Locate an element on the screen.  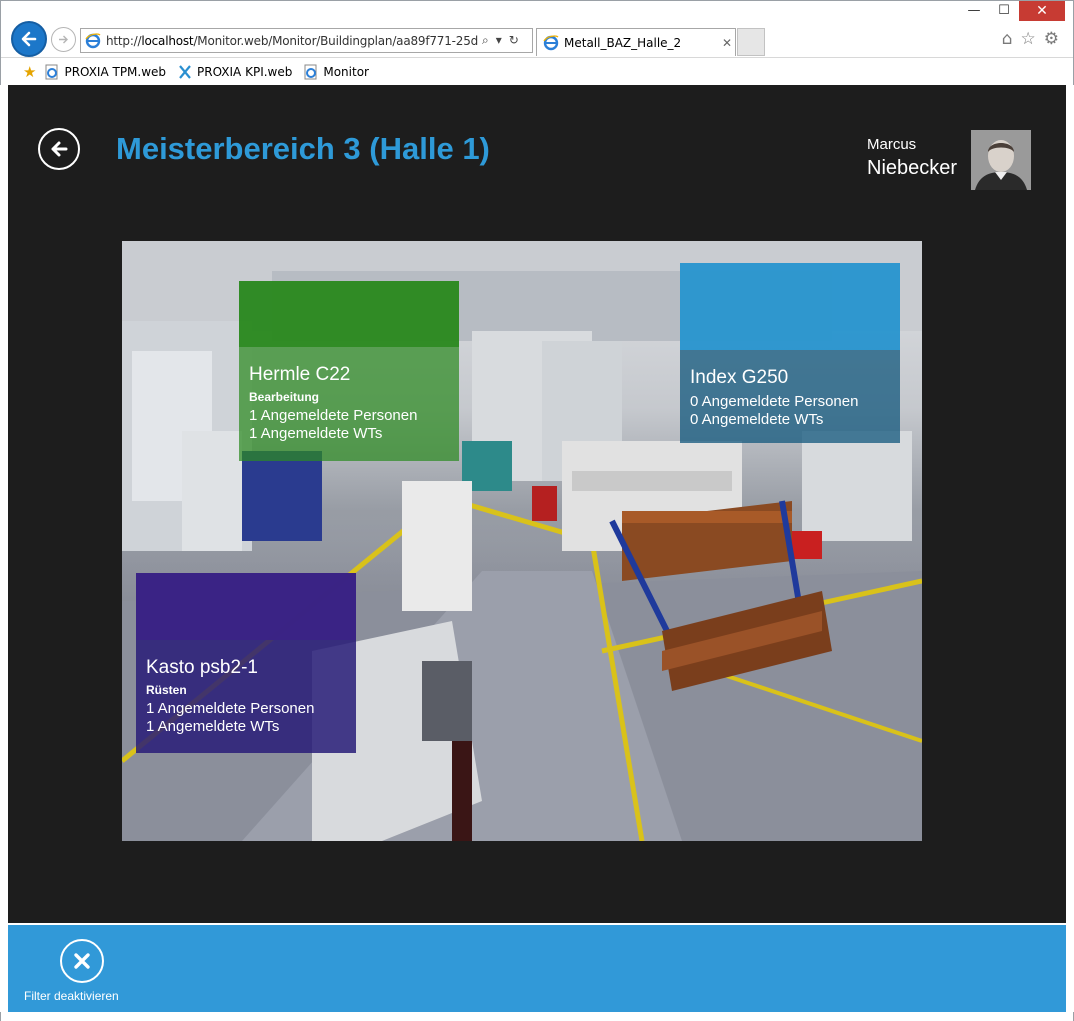
avatar is located at coordinates (1001, 160).